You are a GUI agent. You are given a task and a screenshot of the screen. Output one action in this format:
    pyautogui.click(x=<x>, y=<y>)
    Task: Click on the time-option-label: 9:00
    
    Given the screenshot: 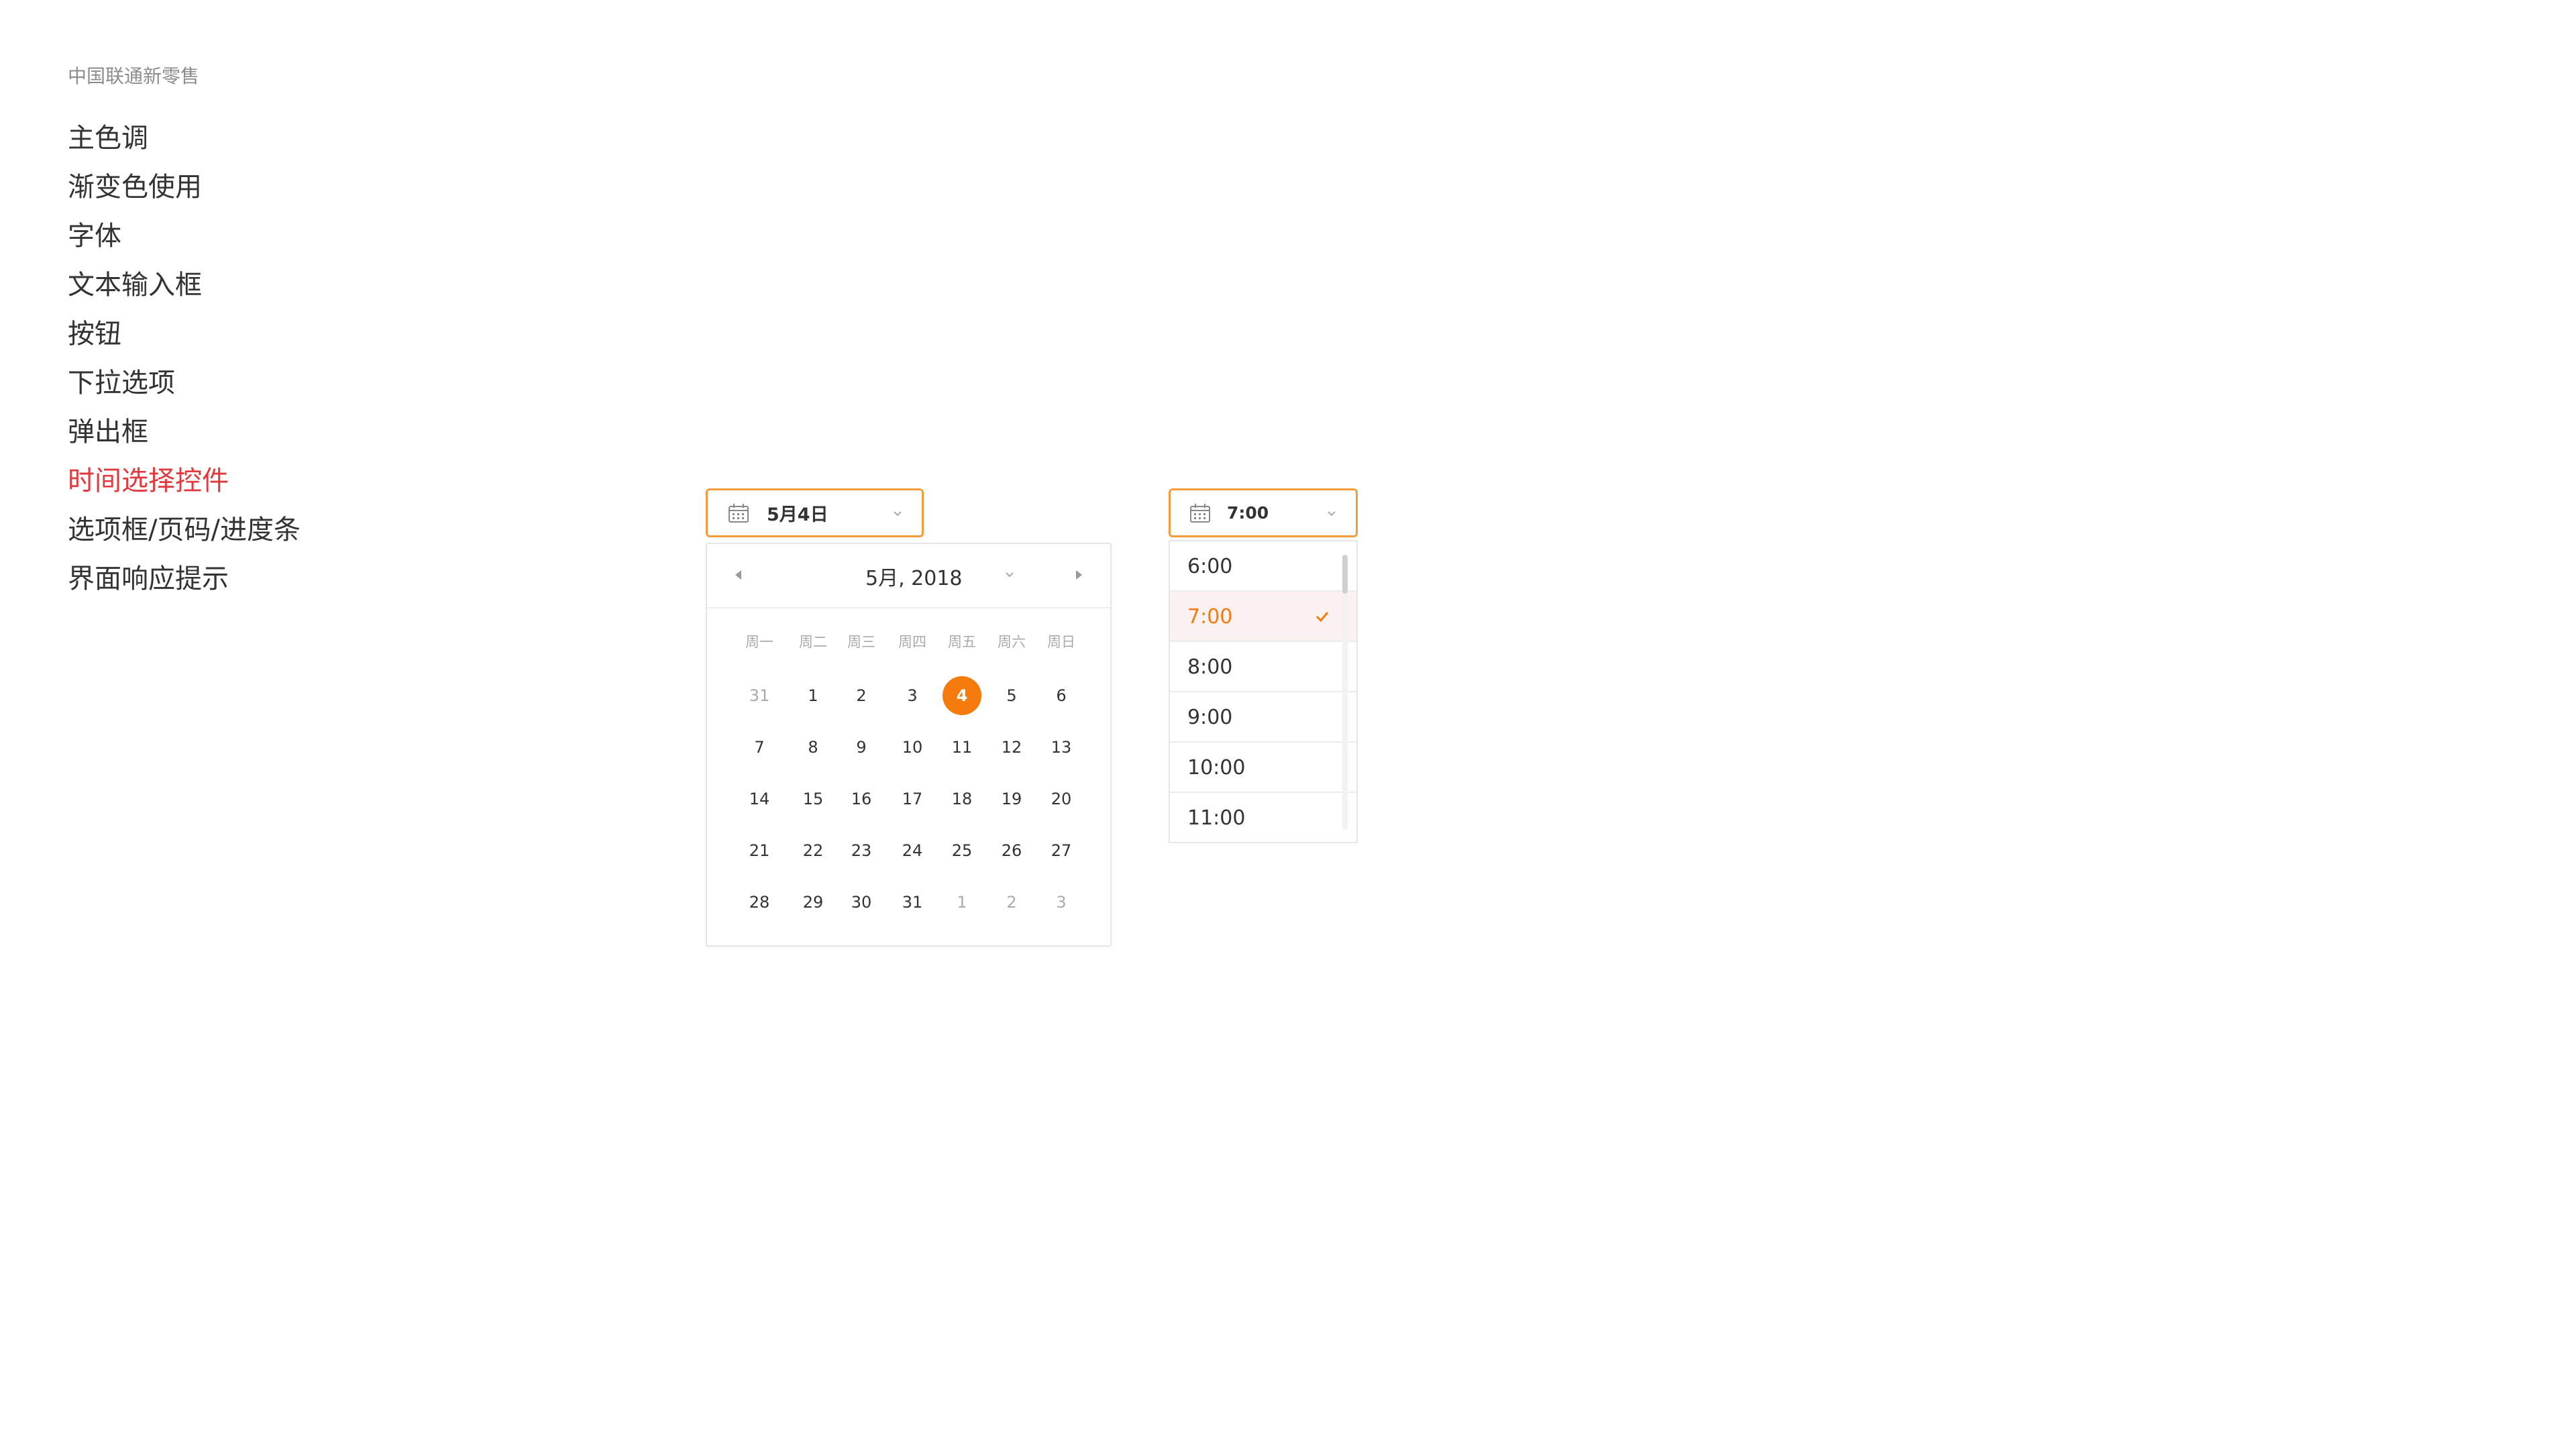 What is the action you would take?
    pyautogui.click(x=1210, y=717)
    